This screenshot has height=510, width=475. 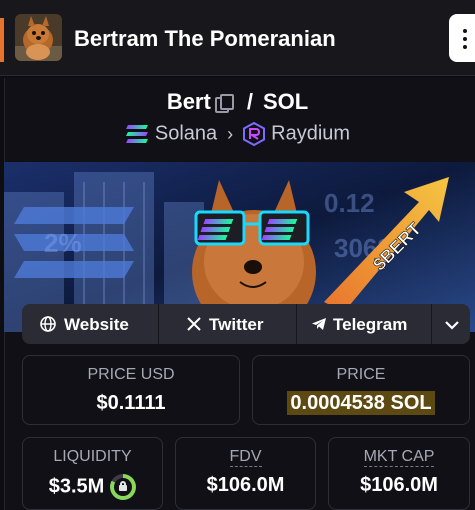 I want to click on website-link-button: Website, so click(x=90, y=324).